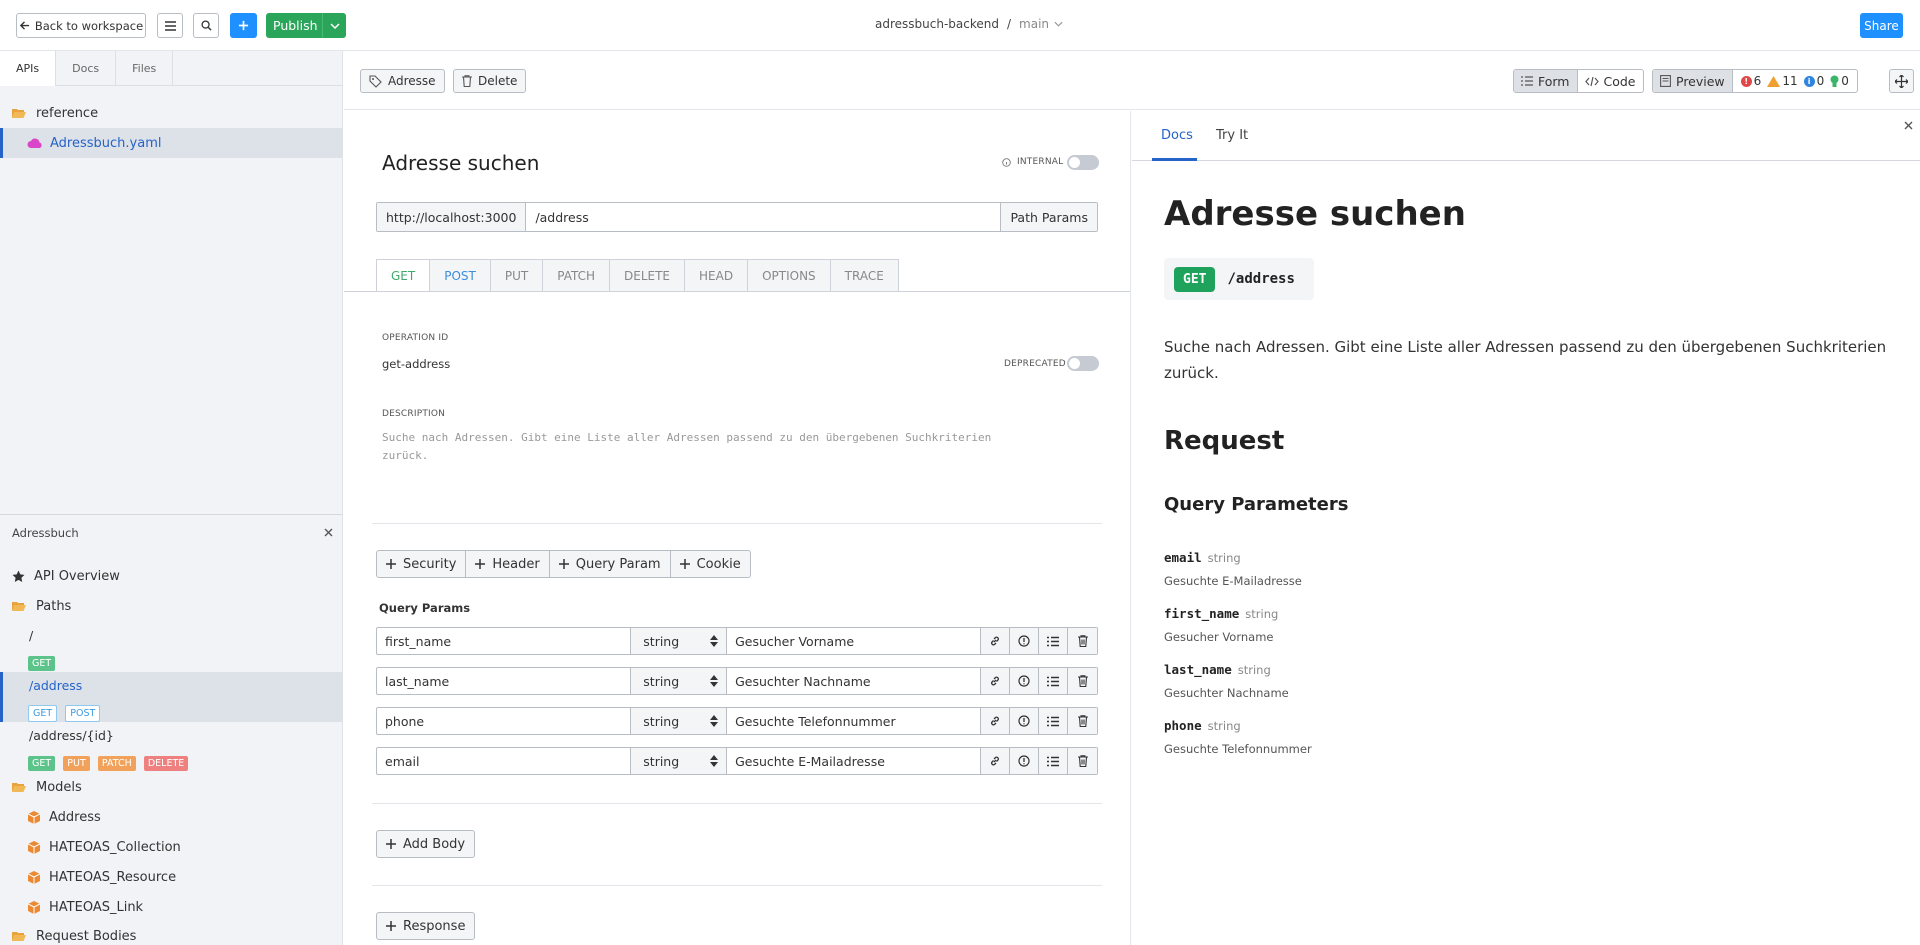 The width and height of the screenshot is (1920, 945). I want to click on path-input: /address, so click(763, 217).